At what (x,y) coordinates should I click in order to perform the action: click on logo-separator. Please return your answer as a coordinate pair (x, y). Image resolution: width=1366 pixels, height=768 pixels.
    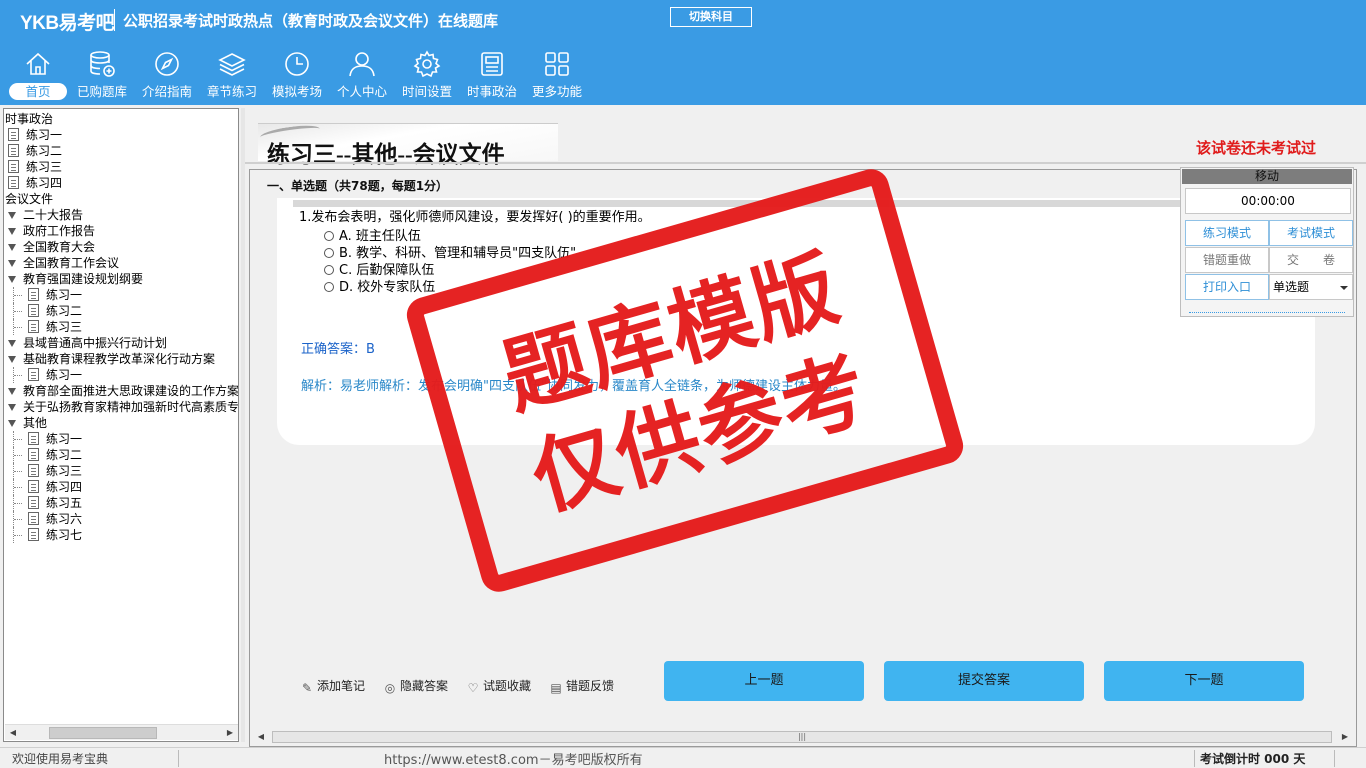
    Looking at the image, I should click on (114, 20).